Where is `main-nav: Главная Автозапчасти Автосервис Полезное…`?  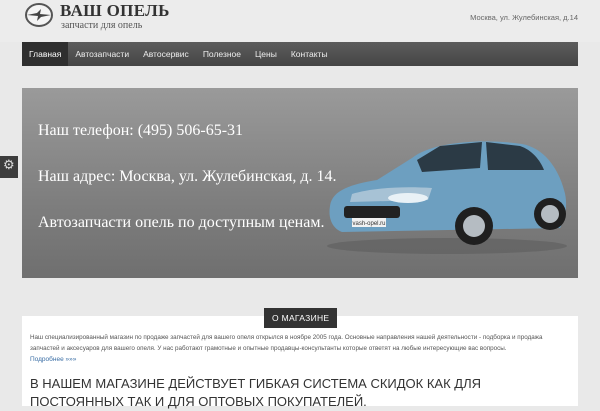
main-nav: Главная Автозапчасти Автосервис Полезное… is located at coordinates (300, 54).